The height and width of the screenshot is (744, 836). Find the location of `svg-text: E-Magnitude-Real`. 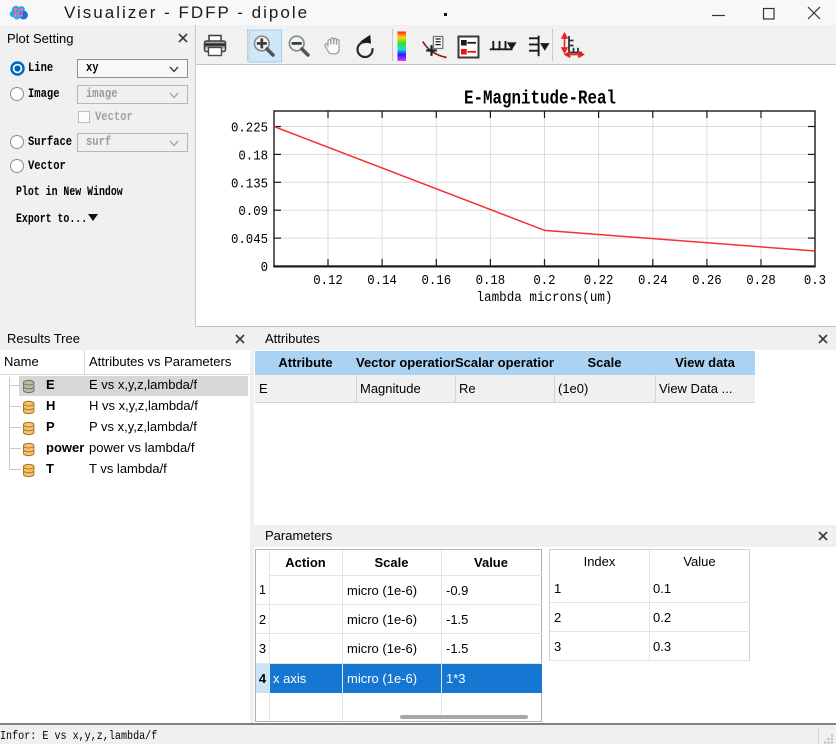

svg-text: E-Magnitude-Real is located at coordinates (540, 99).